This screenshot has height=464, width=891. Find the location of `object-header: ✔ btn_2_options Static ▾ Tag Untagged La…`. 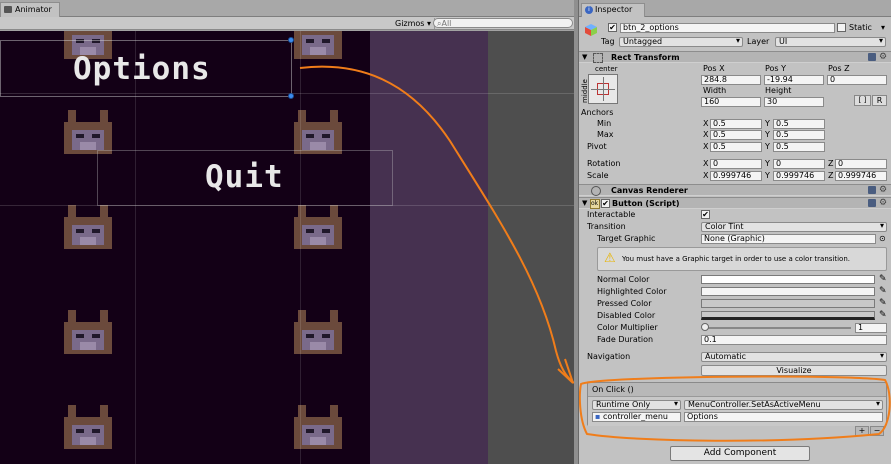

object-header: ✔ btn_2_options Static ▾ Tag Untagged La… is located at coordinates (735, 34).